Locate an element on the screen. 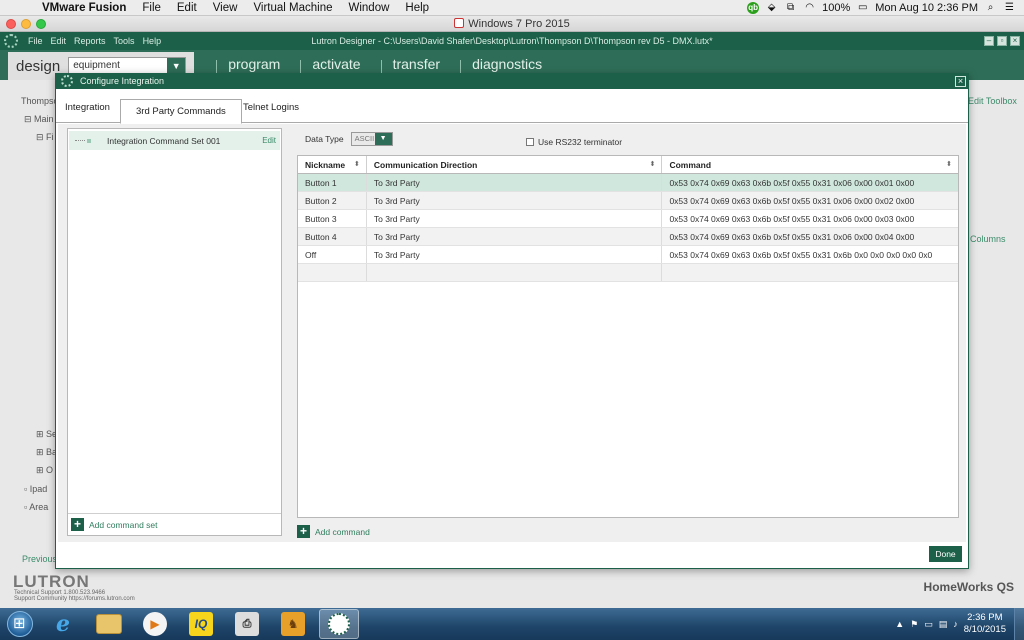 This screenshot has height=640, width=1024. nickname-cell: Off is located at coordinates (332, 254).